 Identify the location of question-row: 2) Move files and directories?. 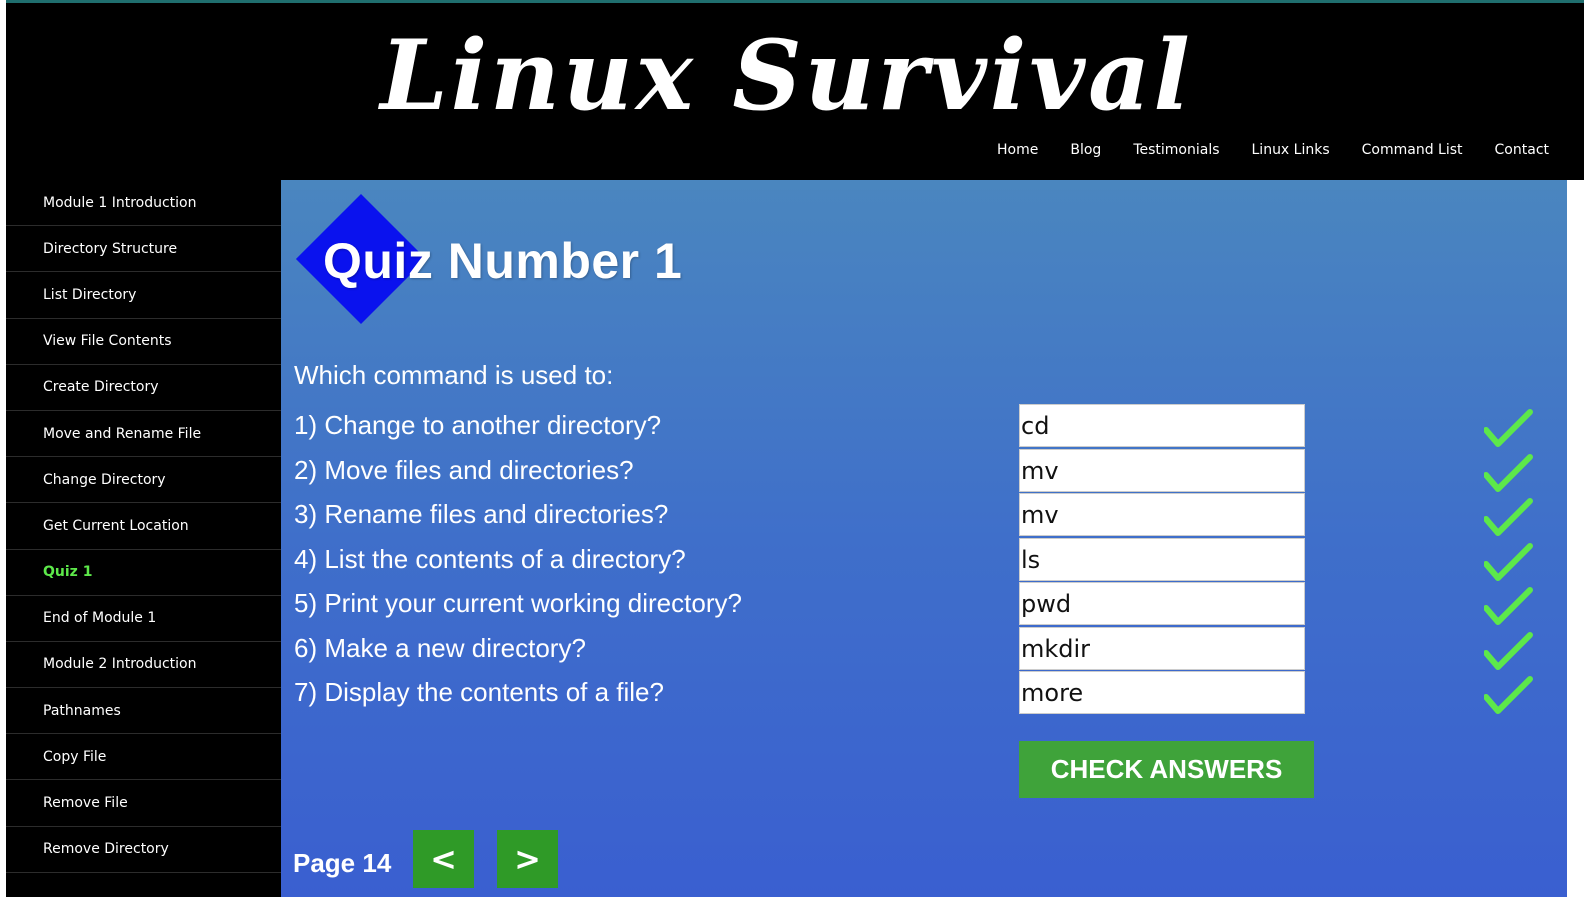
(919, 471).